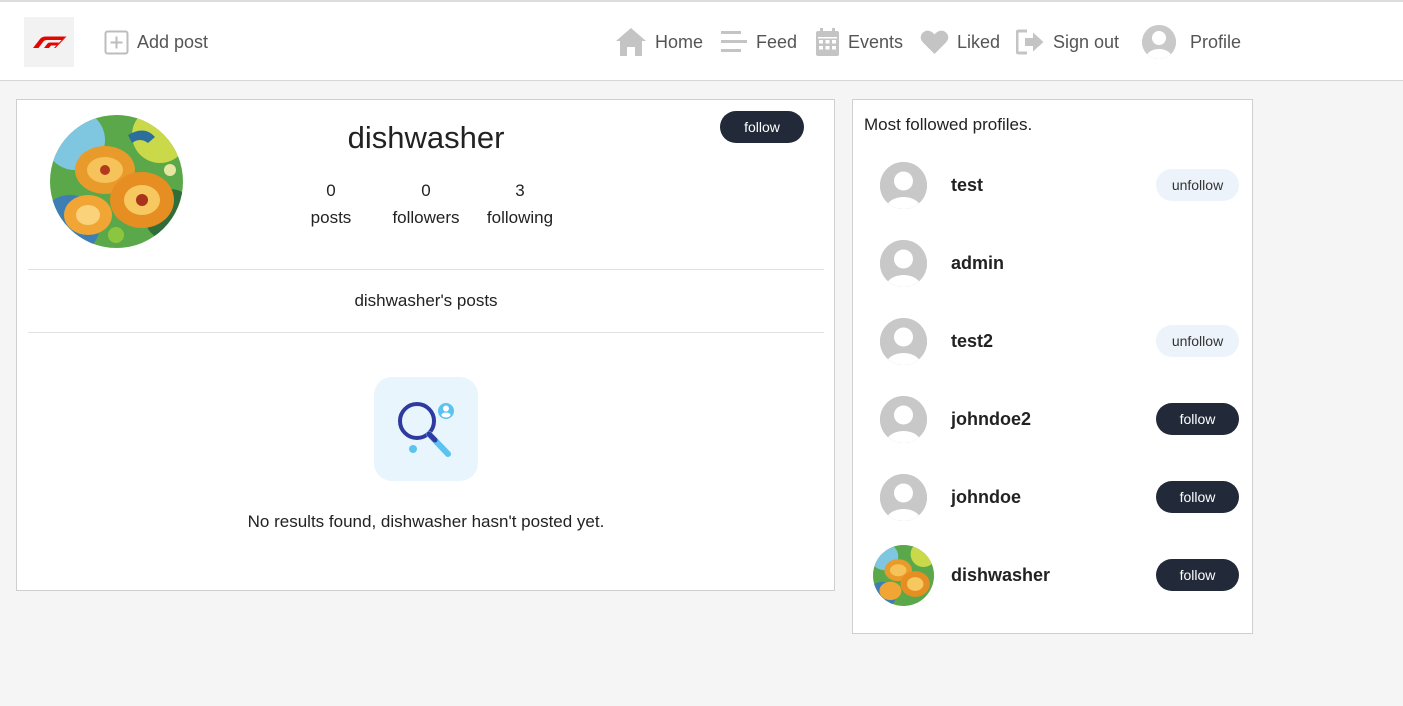  I want to click on nav-home: Home, so click(659, 42).